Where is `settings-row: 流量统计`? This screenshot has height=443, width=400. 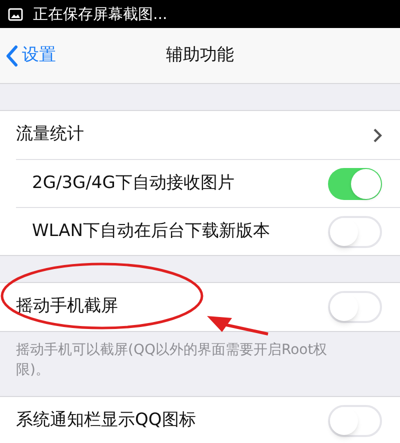
settings-row: 流量统计 is located at coordinates (200, 135).